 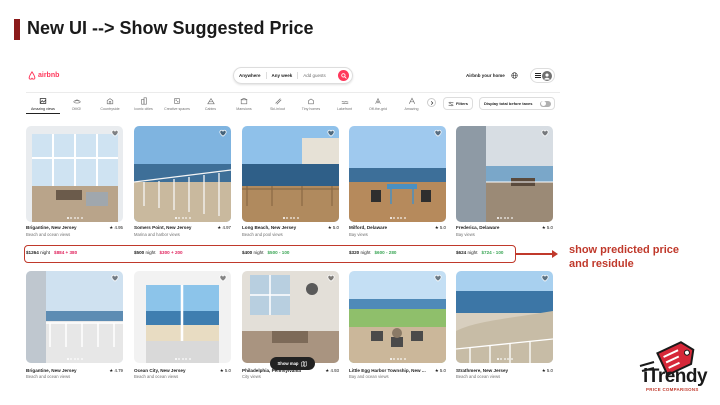 I want to click on category-tab-label: Lakefront, so click(x=344, y=109).